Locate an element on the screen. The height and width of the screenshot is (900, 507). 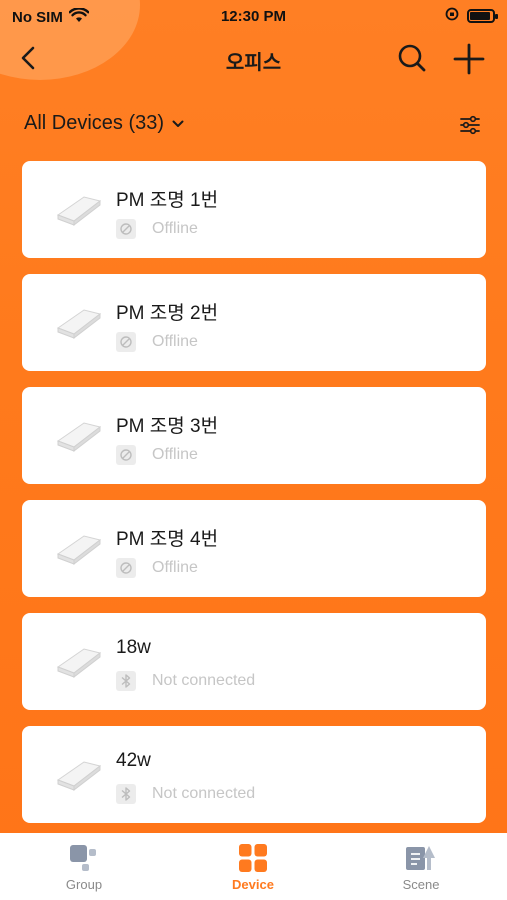
tab-group: Group is located at coordinates (84, 867).